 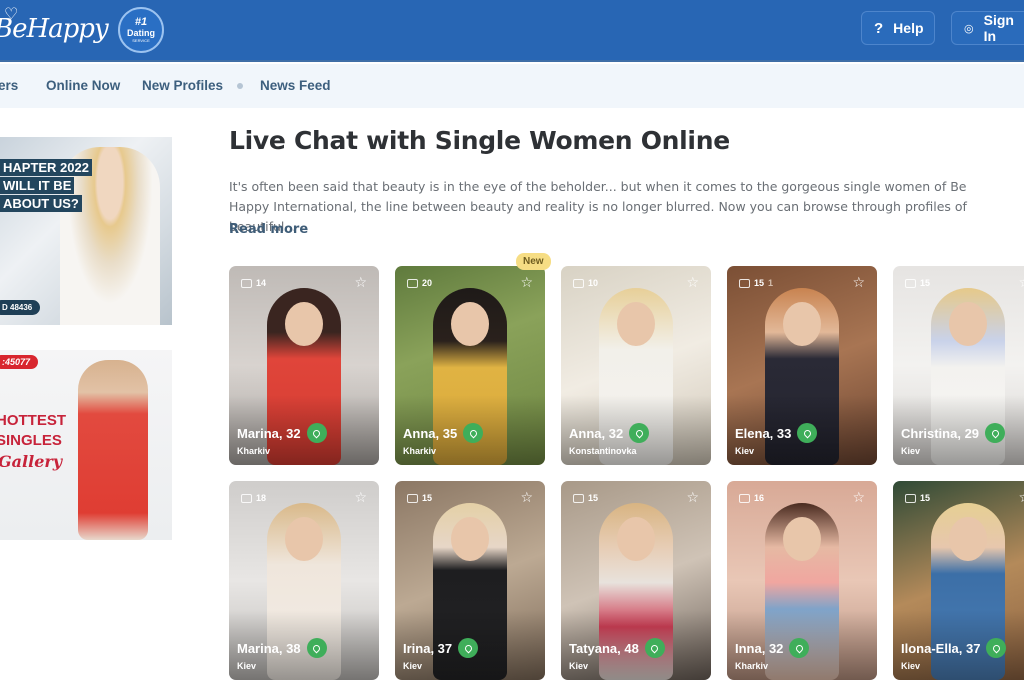 I want to click on sign-in-button: ◎ Sign In, so click(x=987, y=28).